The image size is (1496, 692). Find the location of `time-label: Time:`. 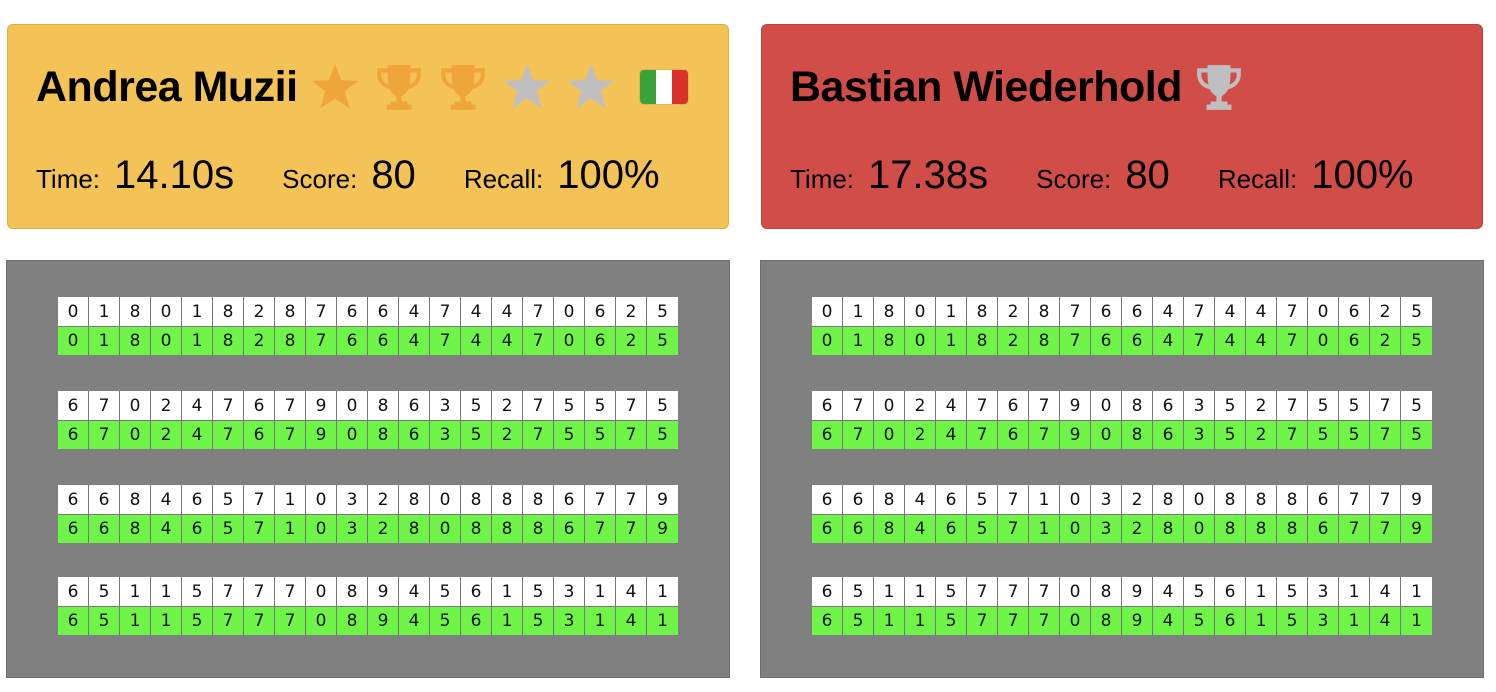

time-label: Time: is located at coordinates (822, 179).